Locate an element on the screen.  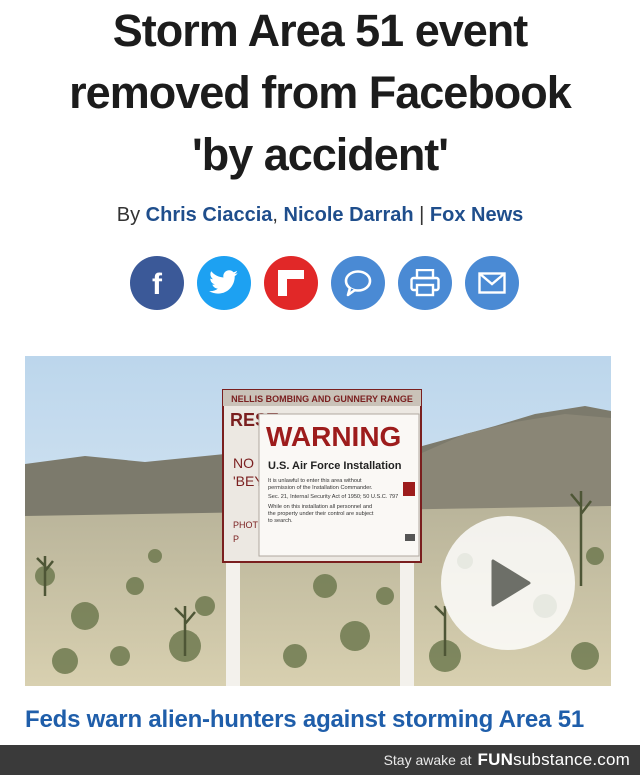
twitter-share-button is located at coordinates (224, 283).